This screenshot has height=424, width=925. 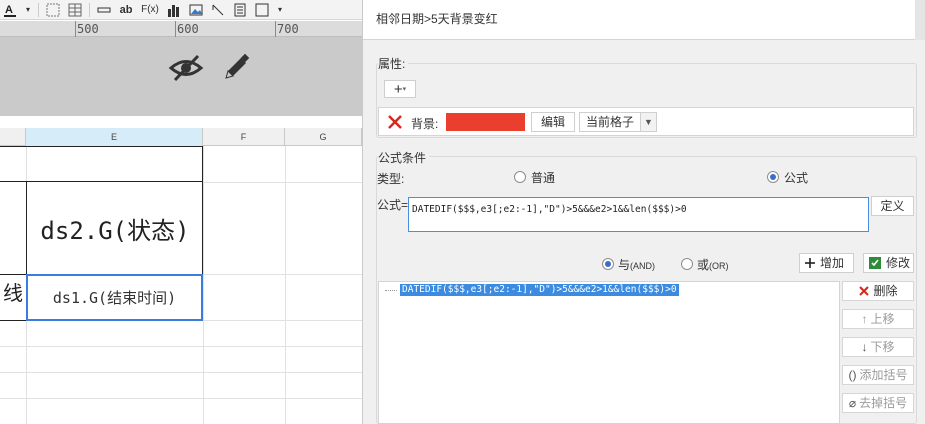 What do you see at coordinates (520, 177) in the screenshot?
I see `type-normal-radio` at bounding box center [520, 177].